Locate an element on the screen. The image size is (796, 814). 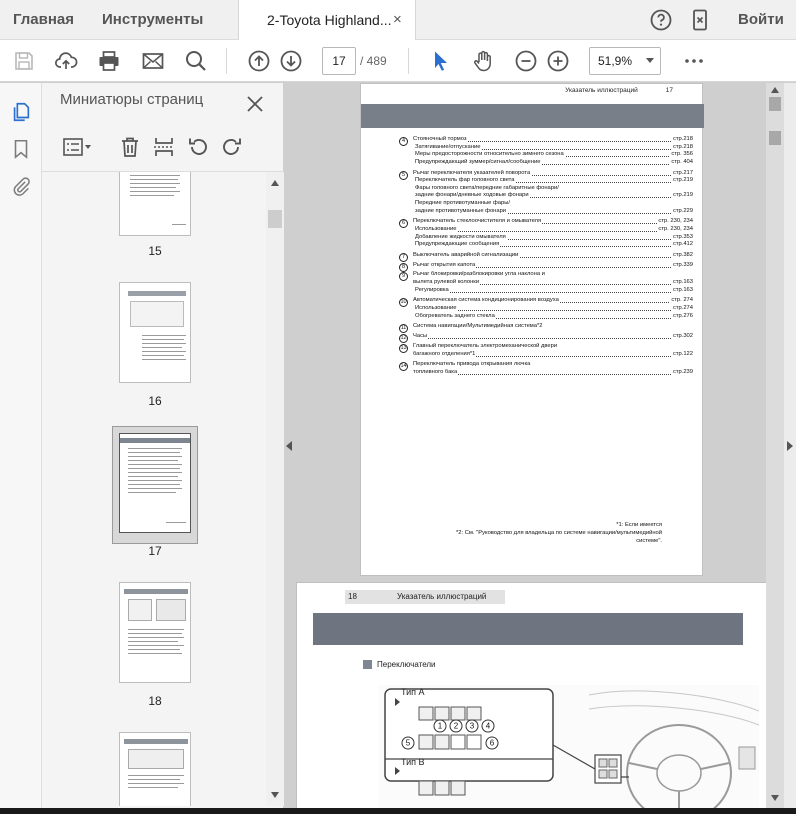
more-options-icon is located at coordinates (694, 61).